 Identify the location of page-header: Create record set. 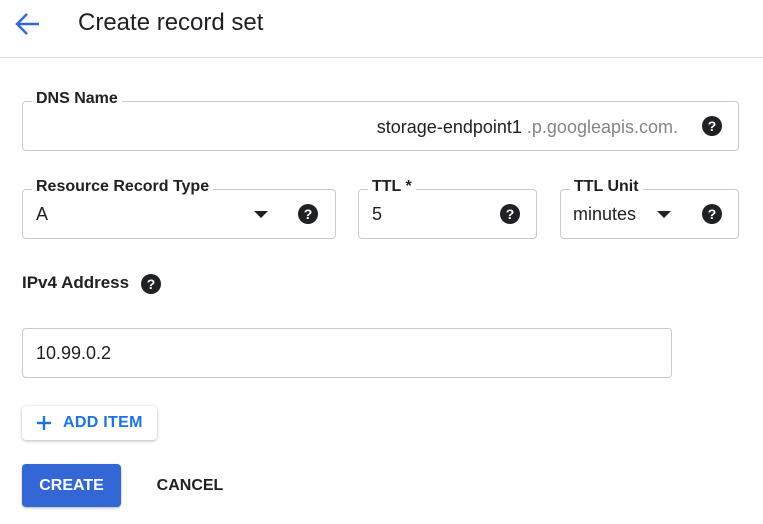
(381, 29).